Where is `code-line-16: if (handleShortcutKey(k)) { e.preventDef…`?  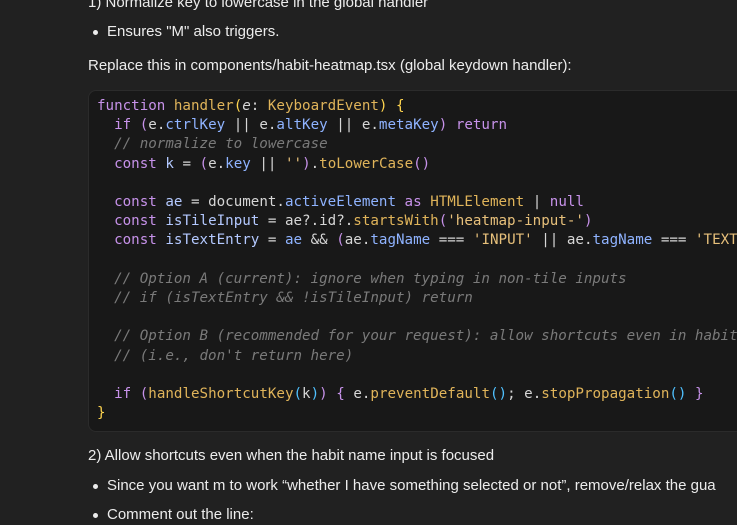 code-line-16: if (handleShortcutKey(k)) { e.preventDef… is located at coordinates (409, 394).